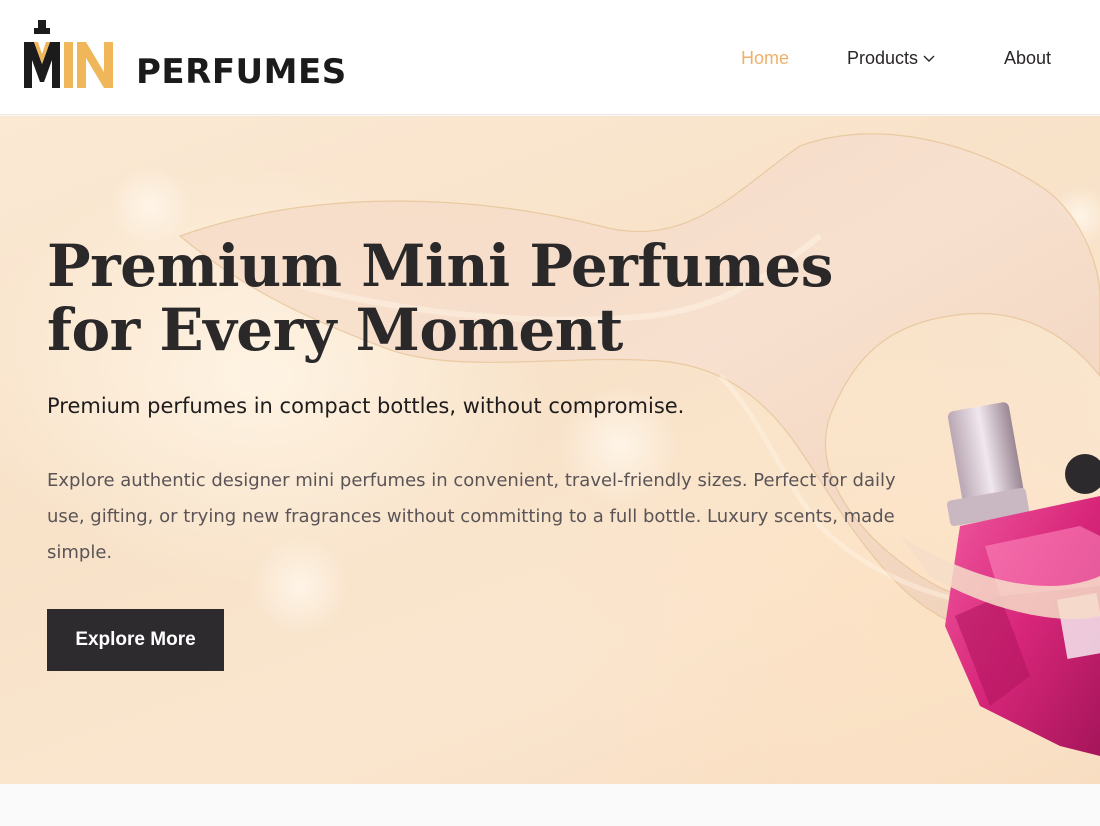 This screenshot has width=1100, height=826. I want to click on brand-logo: PERFUMES, so click(185, 56).